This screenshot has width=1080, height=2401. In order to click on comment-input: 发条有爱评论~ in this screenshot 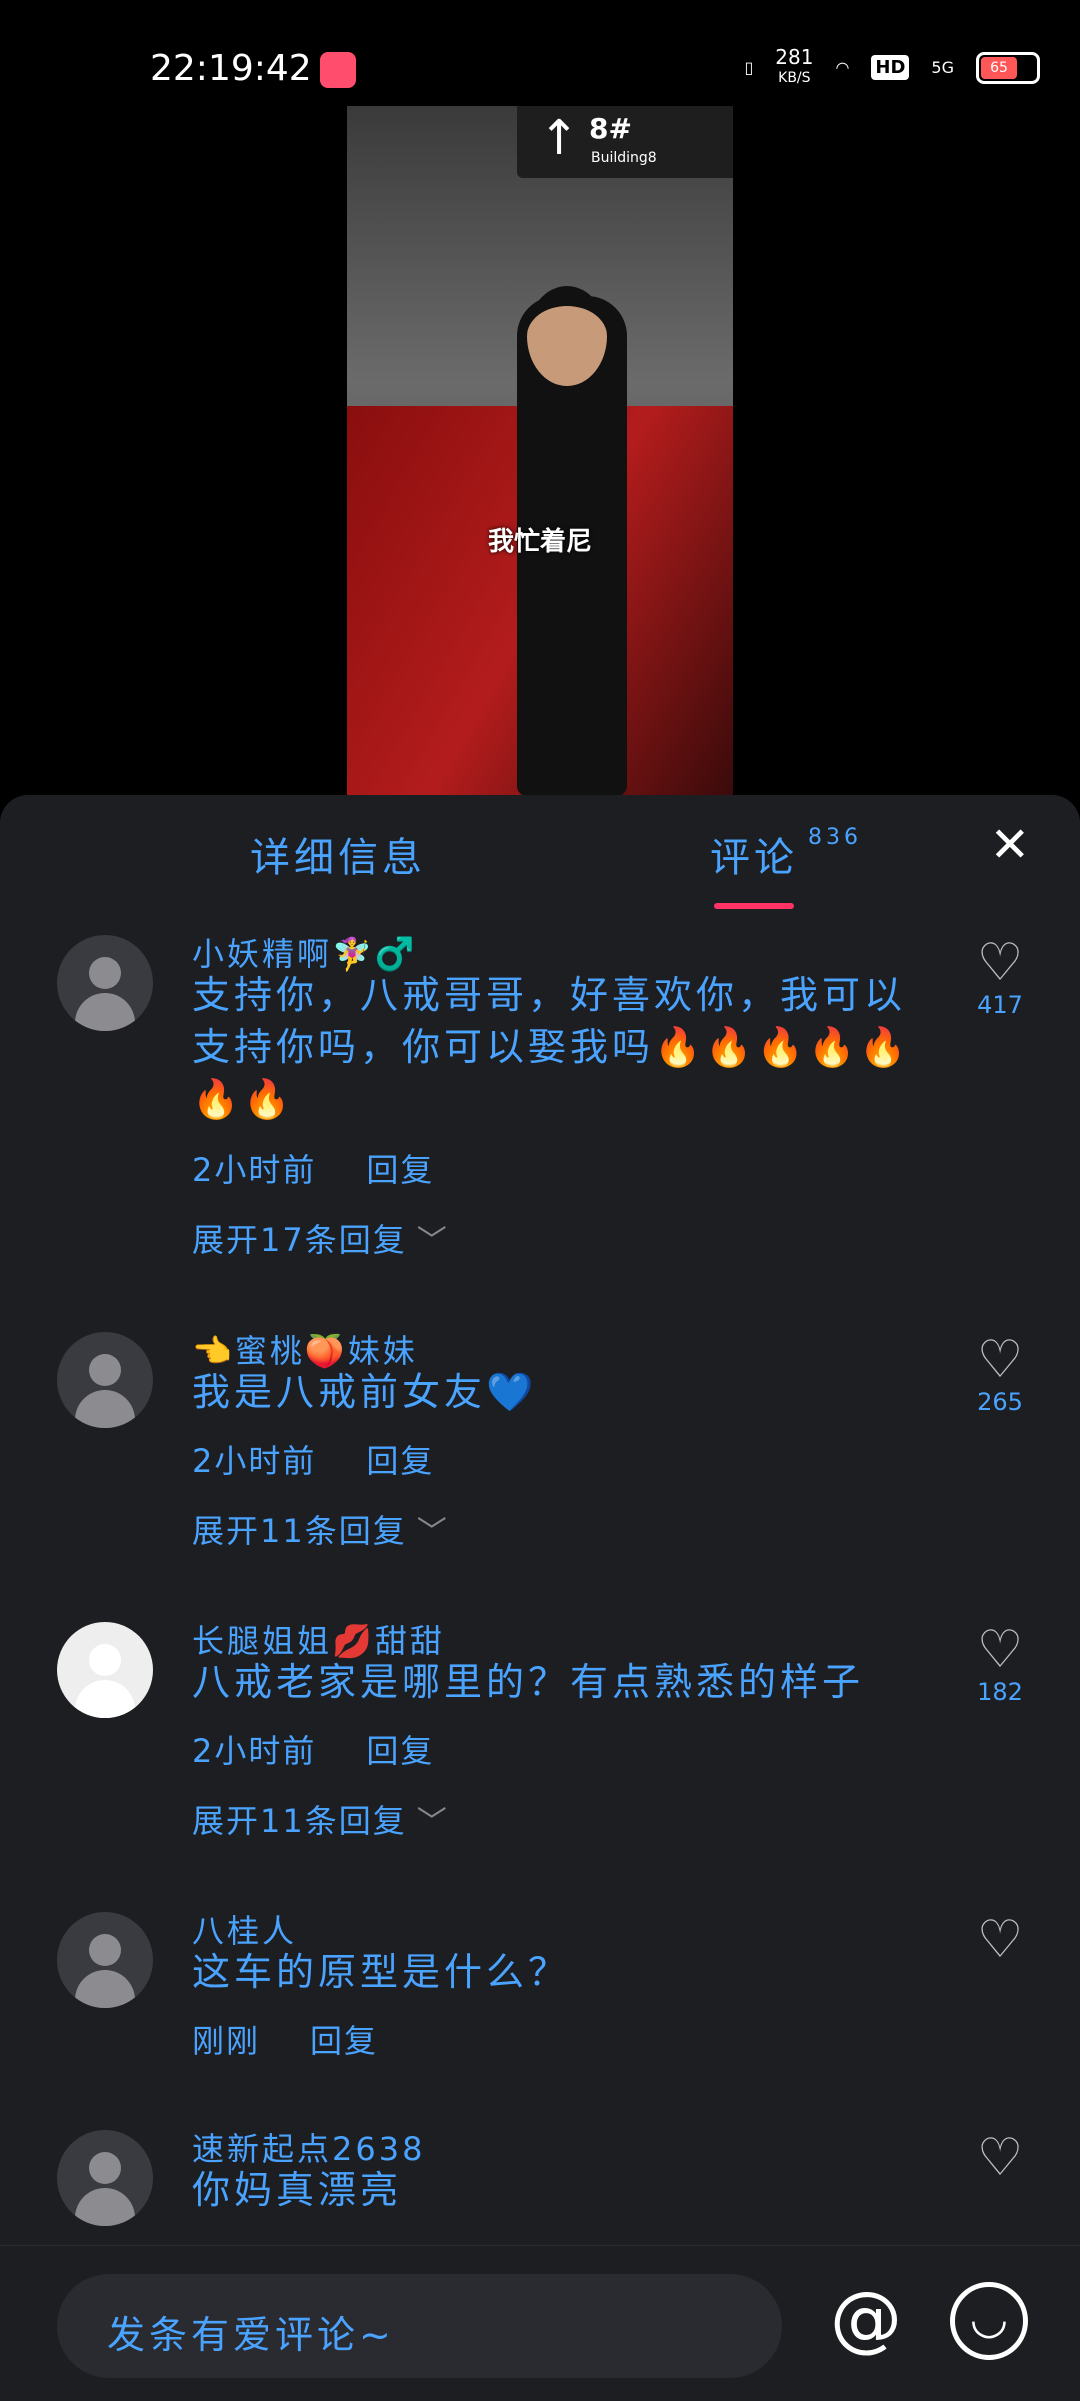, I will do `click(419, 2326)`.